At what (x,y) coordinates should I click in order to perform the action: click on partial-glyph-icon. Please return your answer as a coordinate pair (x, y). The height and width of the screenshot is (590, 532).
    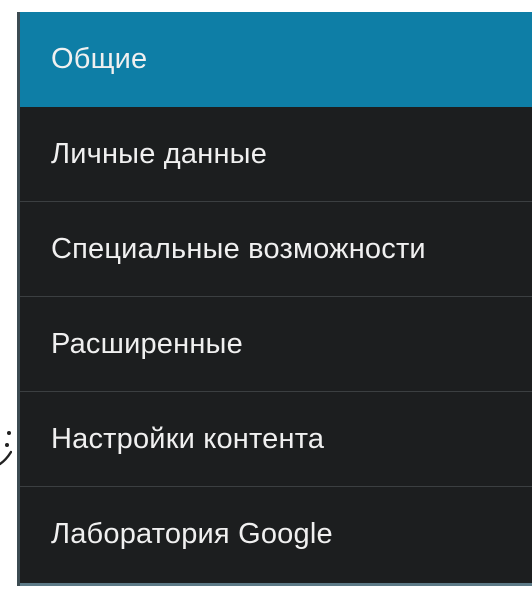
    Looking at the image, I should click on (6, 450).